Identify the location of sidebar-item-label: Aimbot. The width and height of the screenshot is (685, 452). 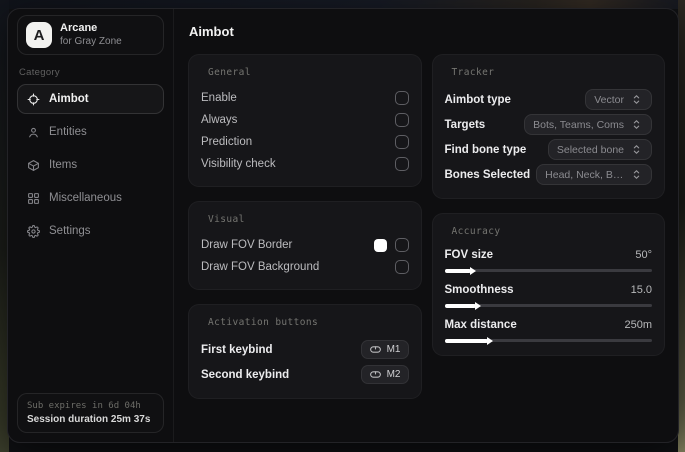
(69, 99).